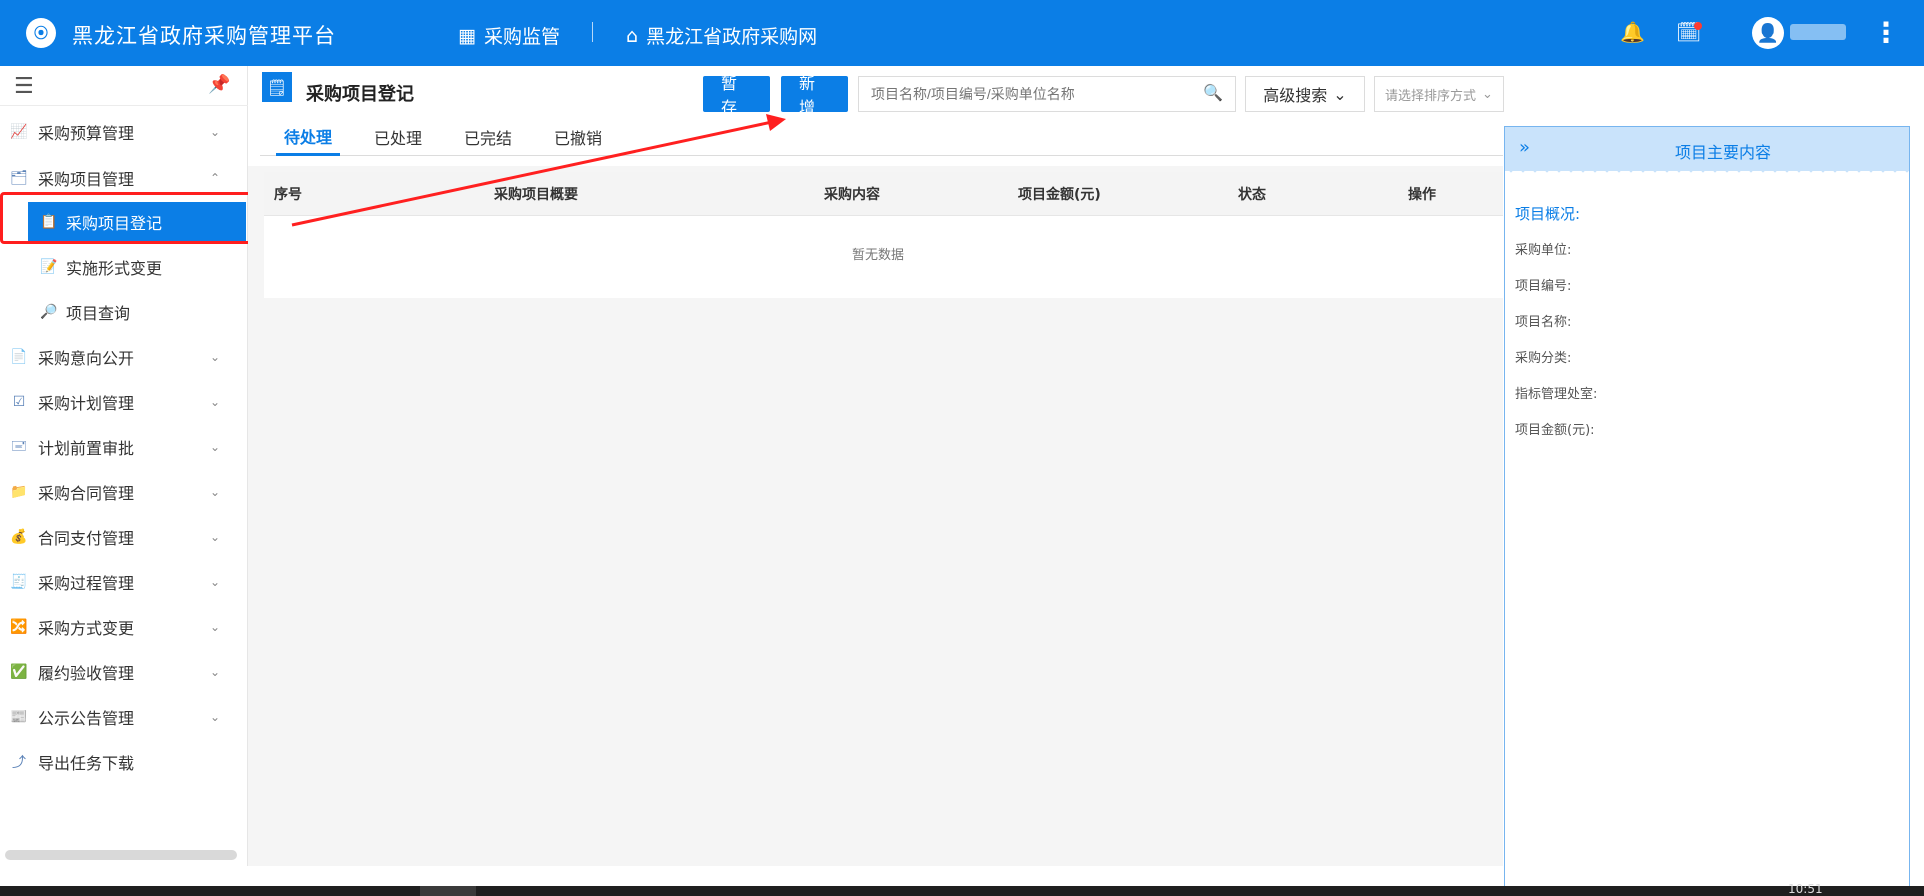  Describe the element at coordinates (736, 95) in the screenshot. I see `save-draft-button: 暂存` at that location.